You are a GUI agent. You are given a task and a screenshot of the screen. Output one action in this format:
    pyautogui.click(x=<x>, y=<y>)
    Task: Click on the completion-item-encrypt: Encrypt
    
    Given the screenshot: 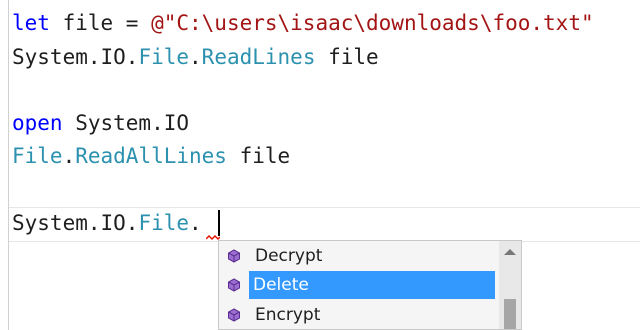 What is the action you would take?
    pyautogui.click(x=358, y=315)
    